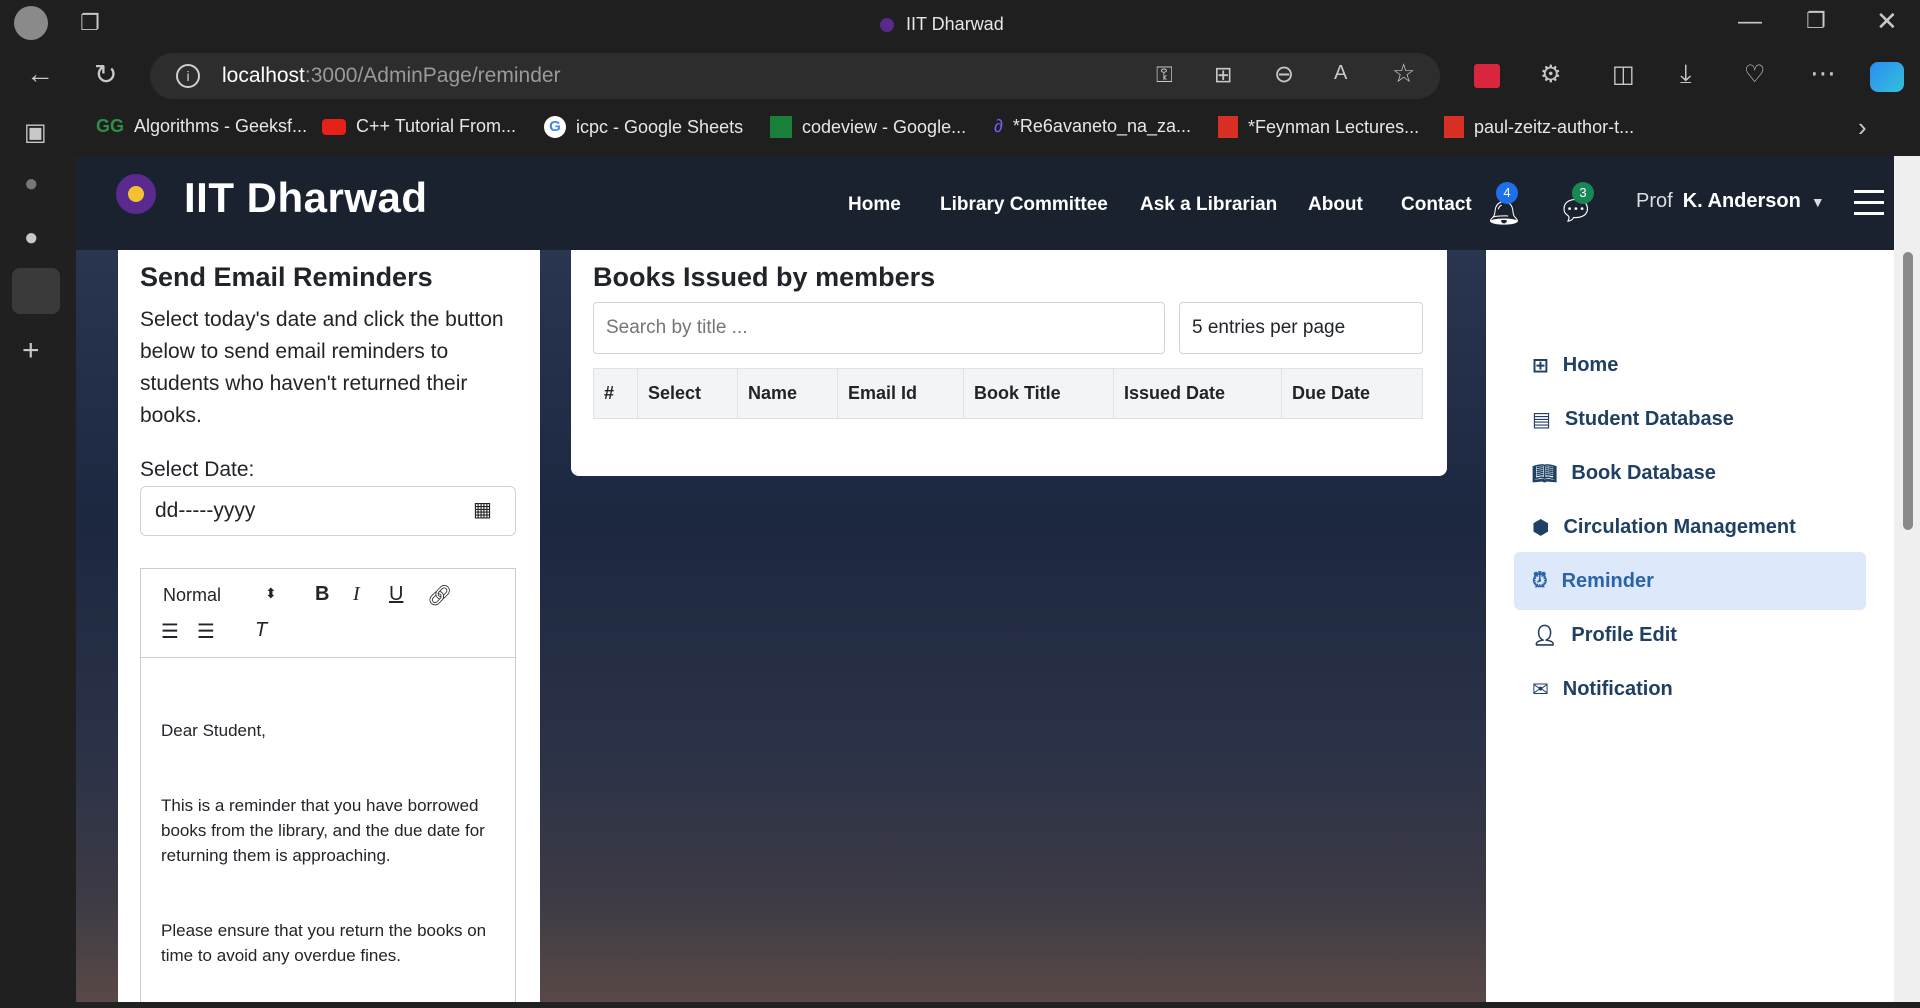  I want to click on editor-toolbar: Normal ⬍ B I U 🔗︎ ☰ ☰ T, so click(328, 613).